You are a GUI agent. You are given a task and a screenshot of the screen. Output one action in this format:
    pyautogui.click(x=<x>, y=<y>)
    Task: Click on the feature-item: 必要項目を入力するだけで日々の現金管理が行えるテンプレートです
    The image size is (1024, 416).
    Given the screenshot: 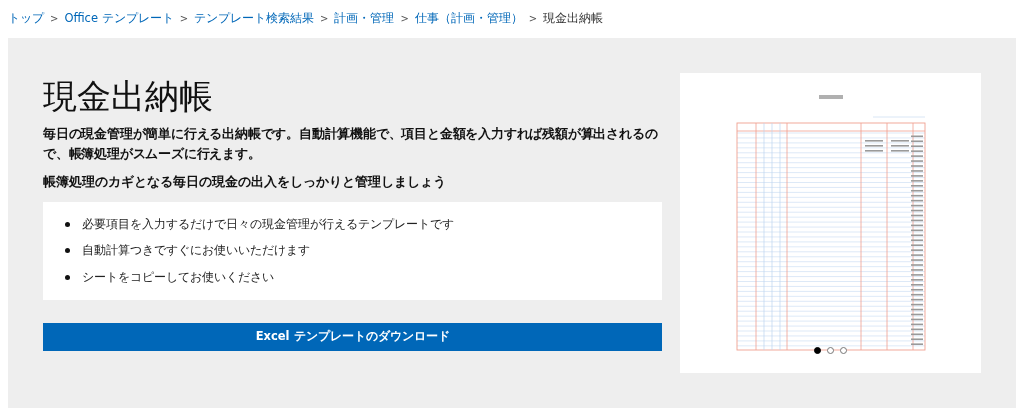 What is the action you would take?
    pyautogui.click(x=268, y=224)
    